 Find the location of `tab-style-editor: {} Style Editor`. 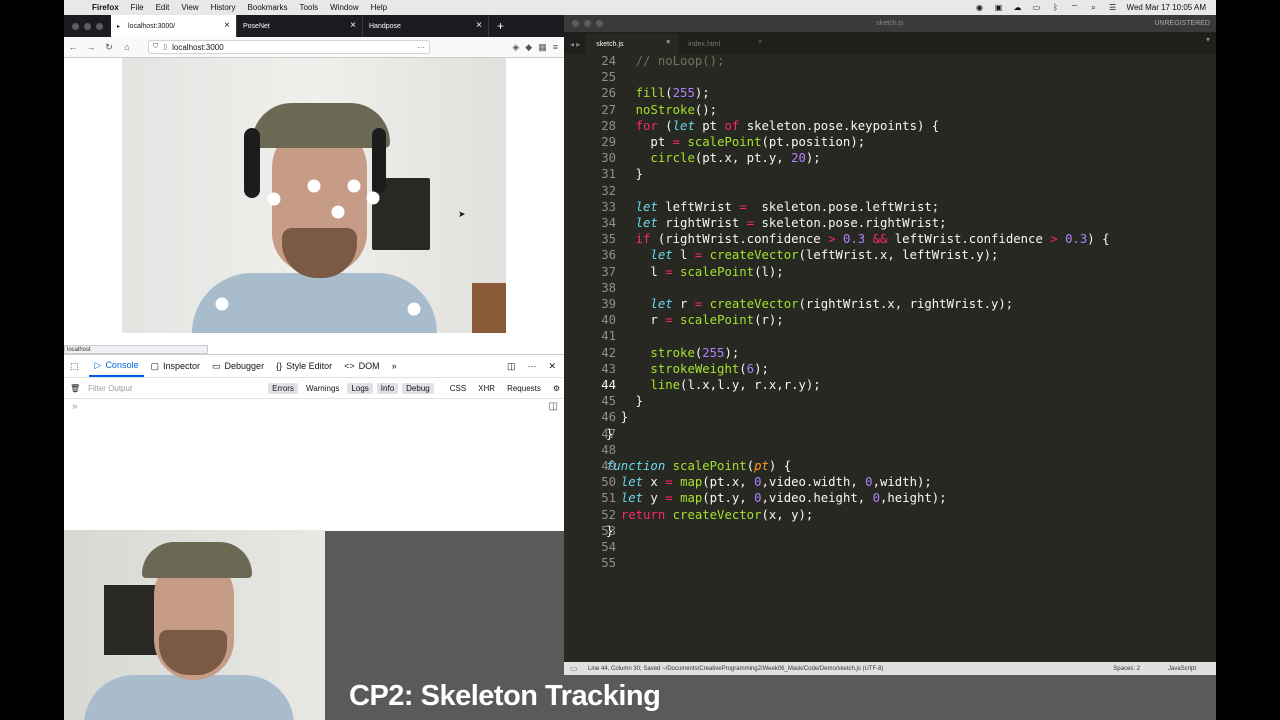

tab-style-editor: {} Style Editor is located at coordinates (304, 366).